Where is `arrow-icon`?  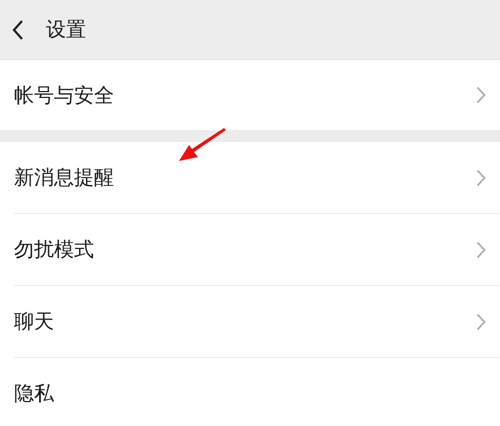 arrow-icon is located at coordinates (202, 146).